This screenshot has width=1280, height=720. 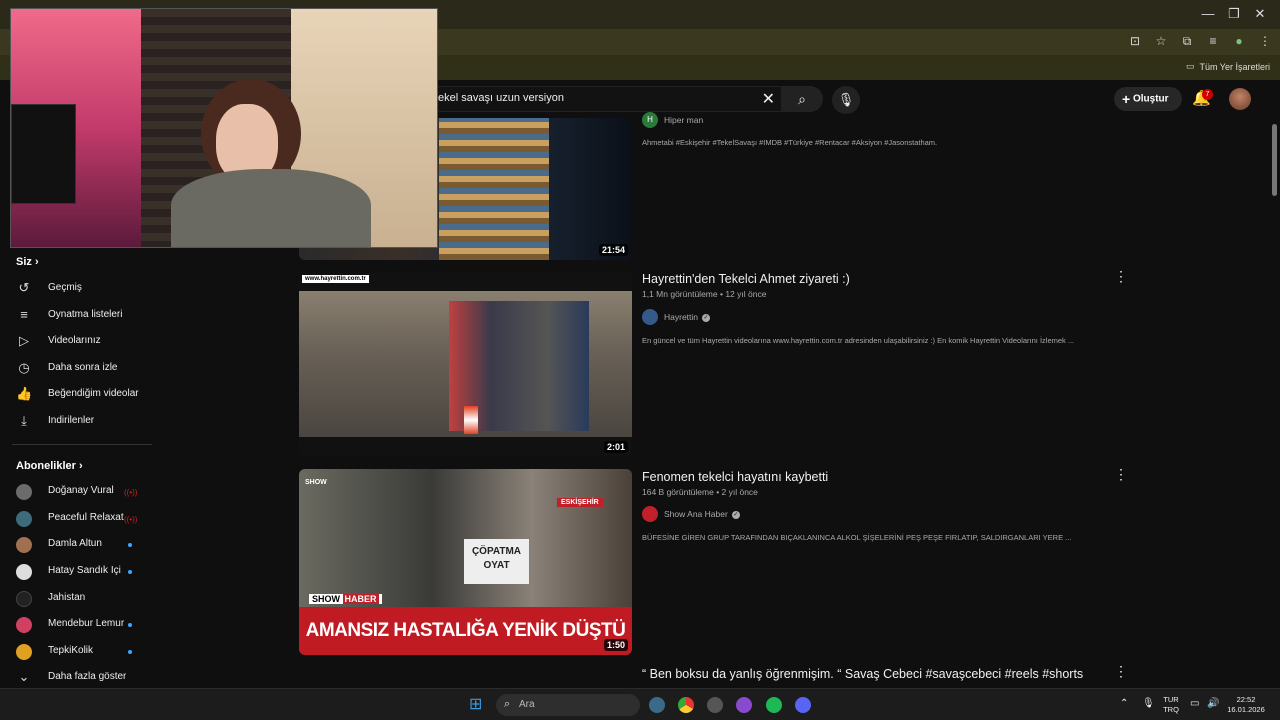 I want to click on sidebar-item-history: ↺ Geçmiş, so click(x=77, y=289).